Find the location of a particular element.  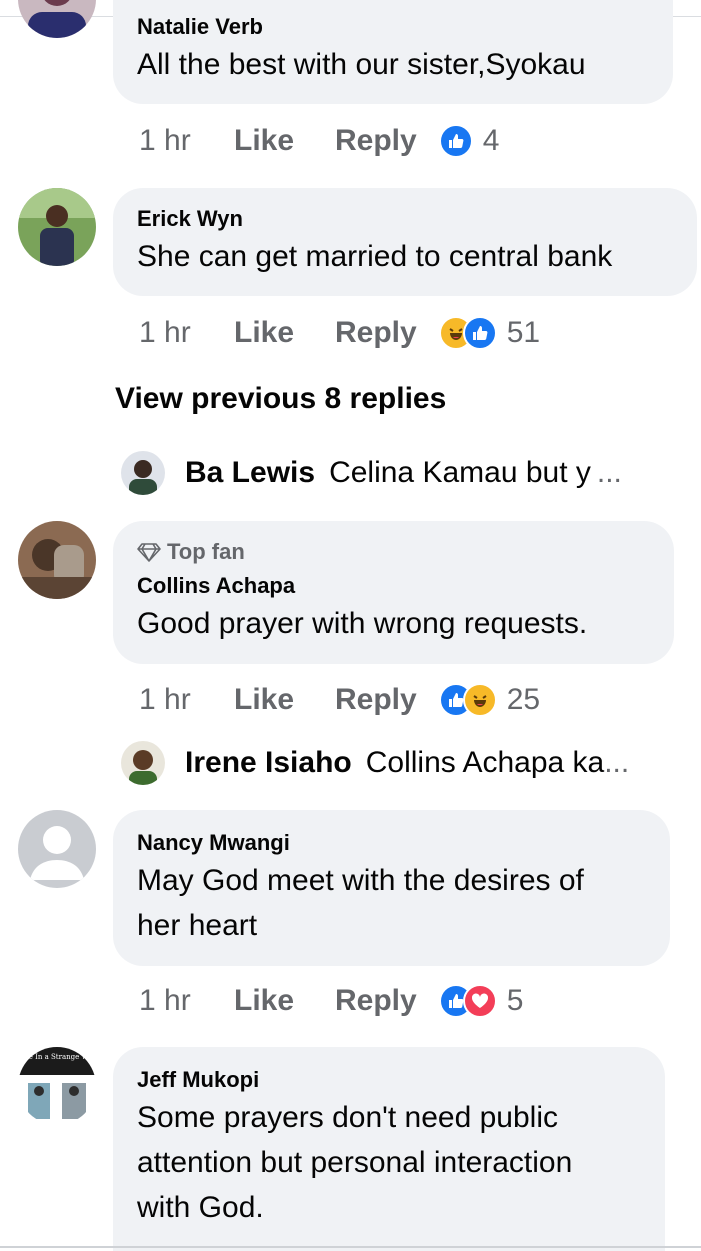

reactions-summary: 51 is located at coordinates (489, 333).